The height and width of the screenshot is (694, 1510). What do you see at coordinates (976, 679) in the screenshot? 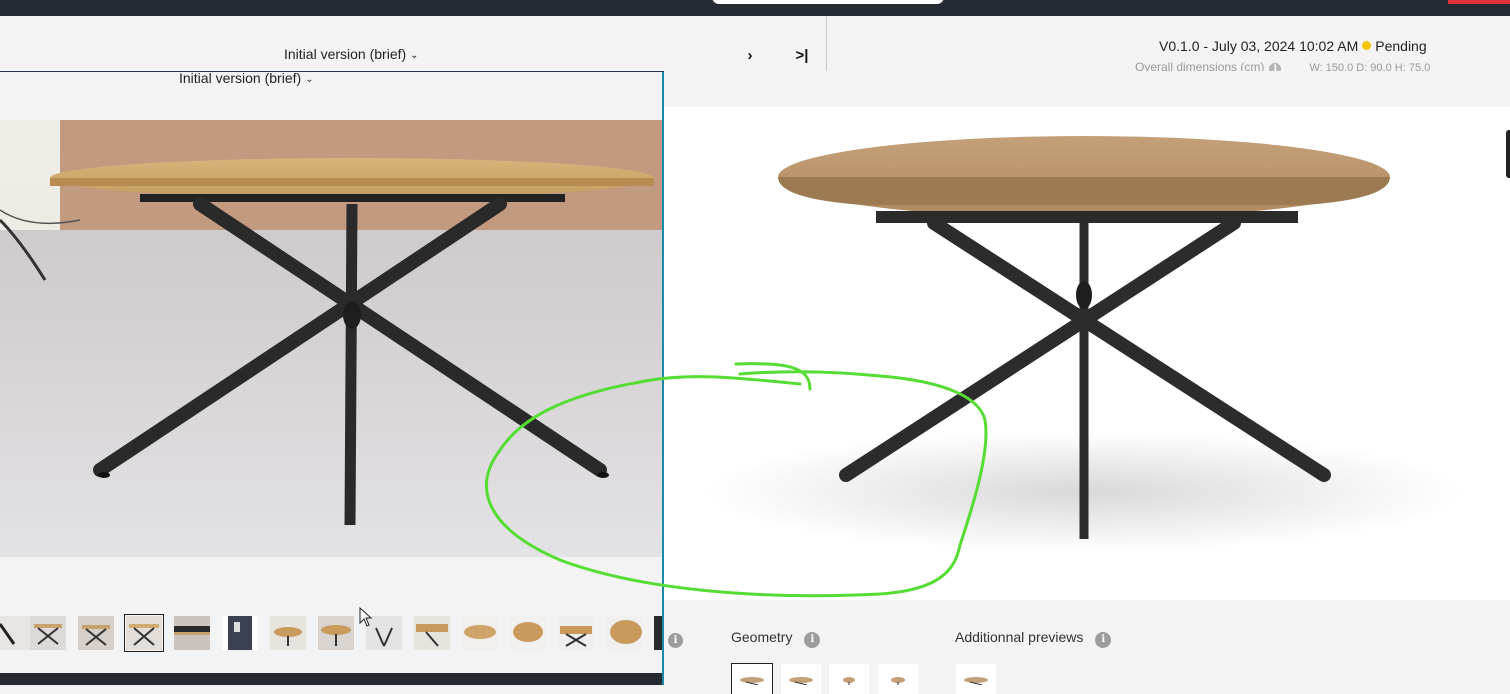
I see `preview-thumb` at bounding box center [976, 679].